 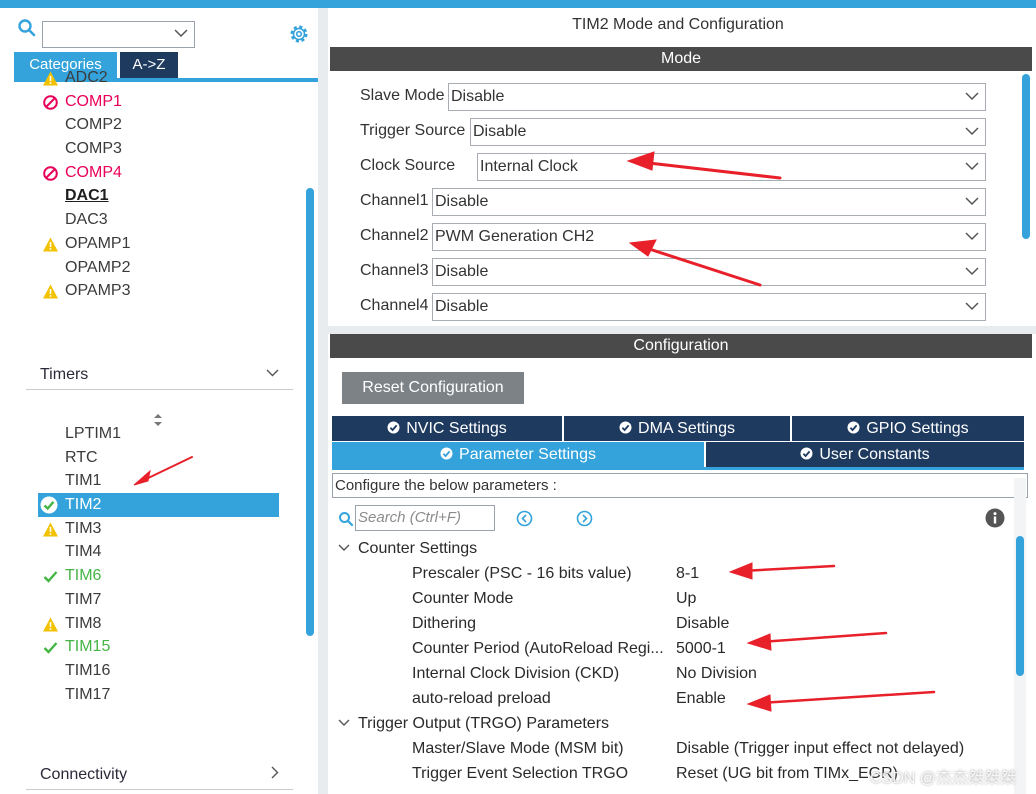 I want to click on channel3-select: Disable, so click(x=709, y=272).